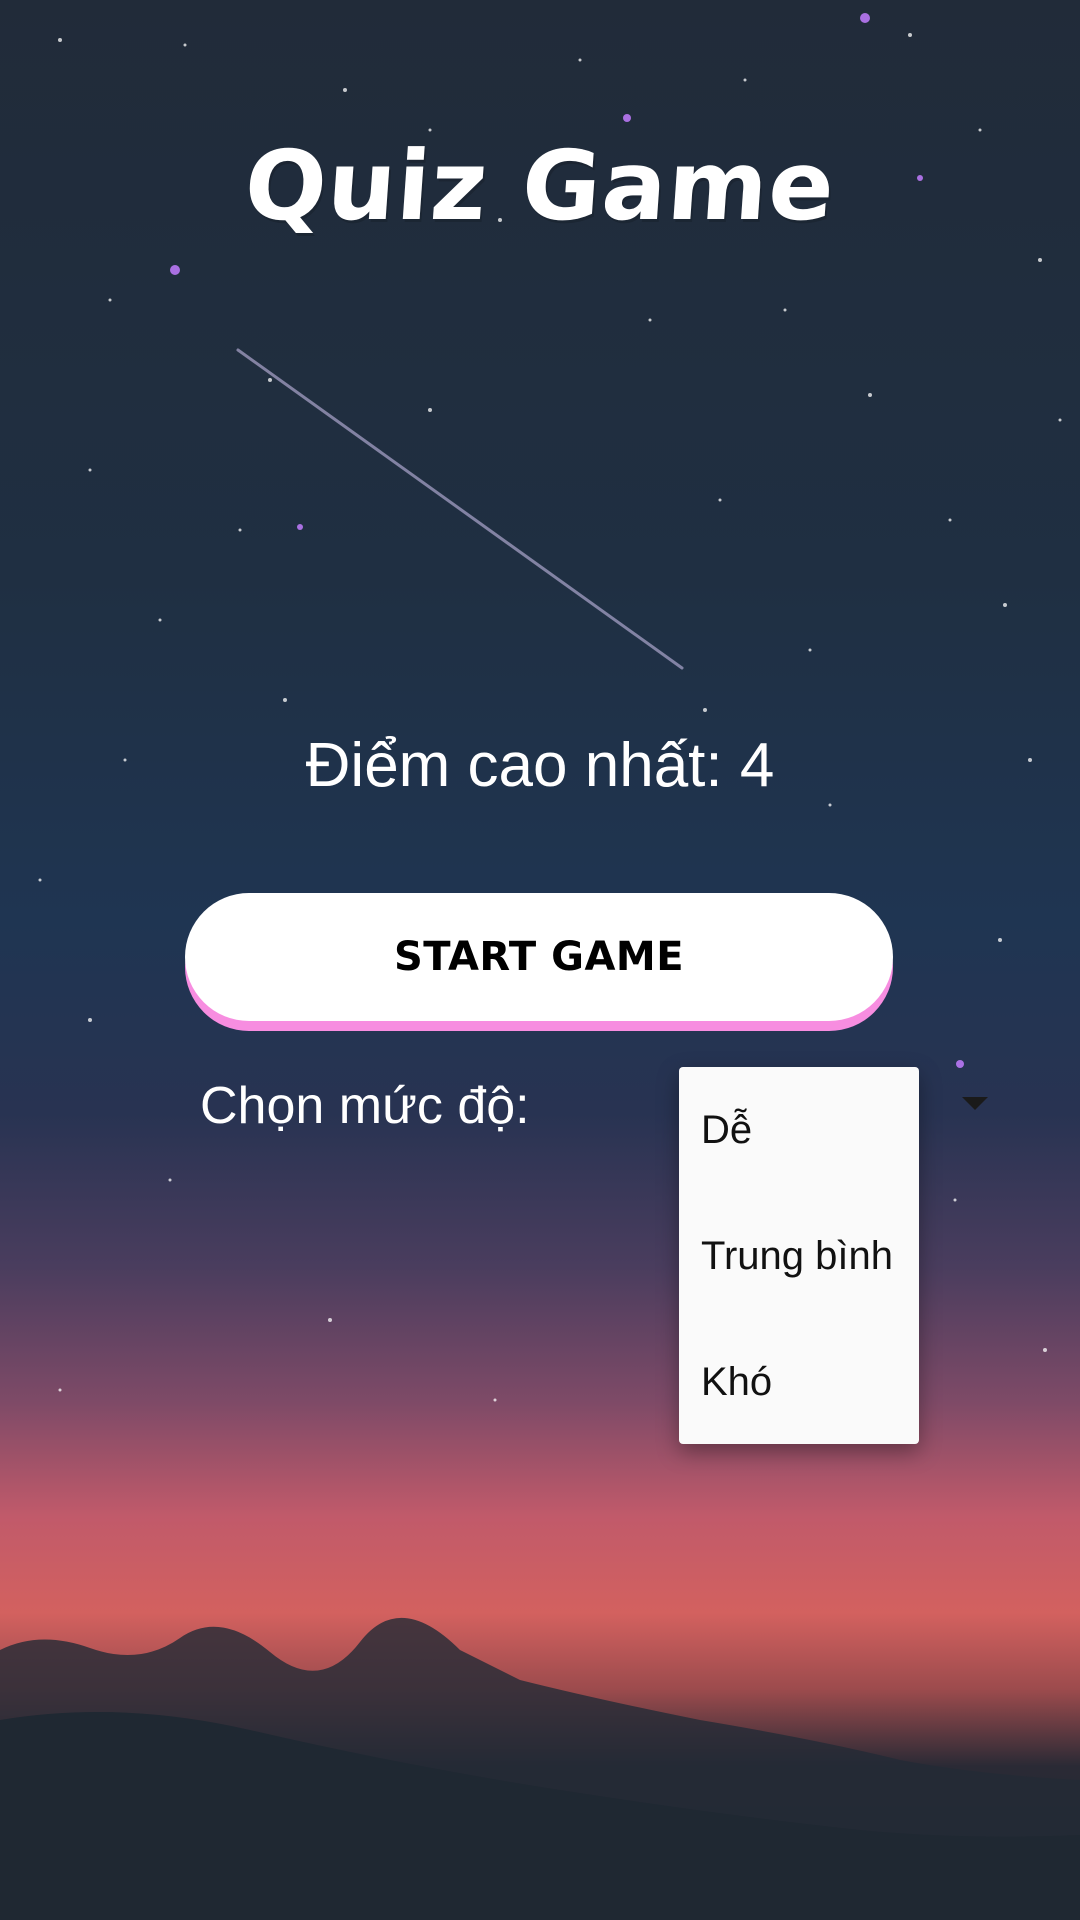  Describe the element at coordinates (799, 1382) in the screenshot. I see `level-option-hard: Khó` at that location.